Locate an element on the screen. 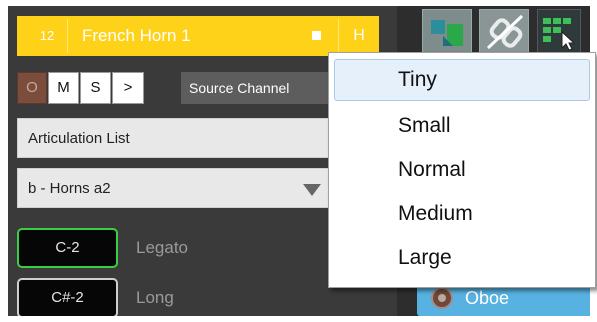 Image resolution: width=597 pixels, height=322 pixels. articulation-select: b - Horns a2 is located at coordinates (199, 188).